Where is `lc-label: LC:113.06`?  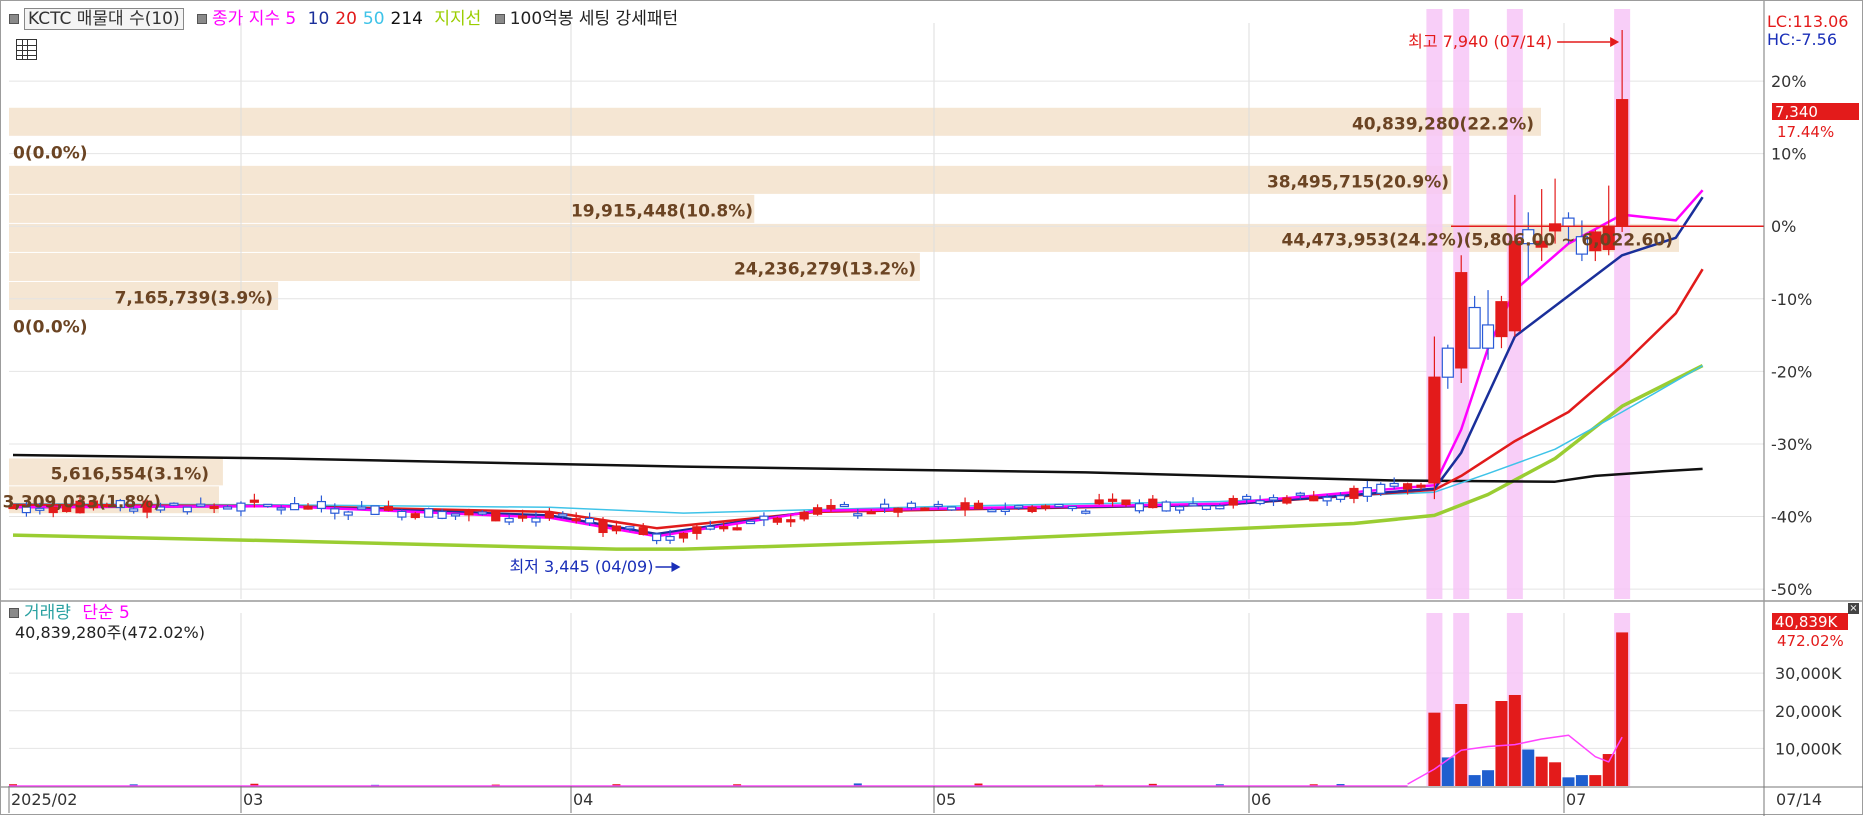 lc-label: LC:113.06 is located at coordinates (1807, 21).